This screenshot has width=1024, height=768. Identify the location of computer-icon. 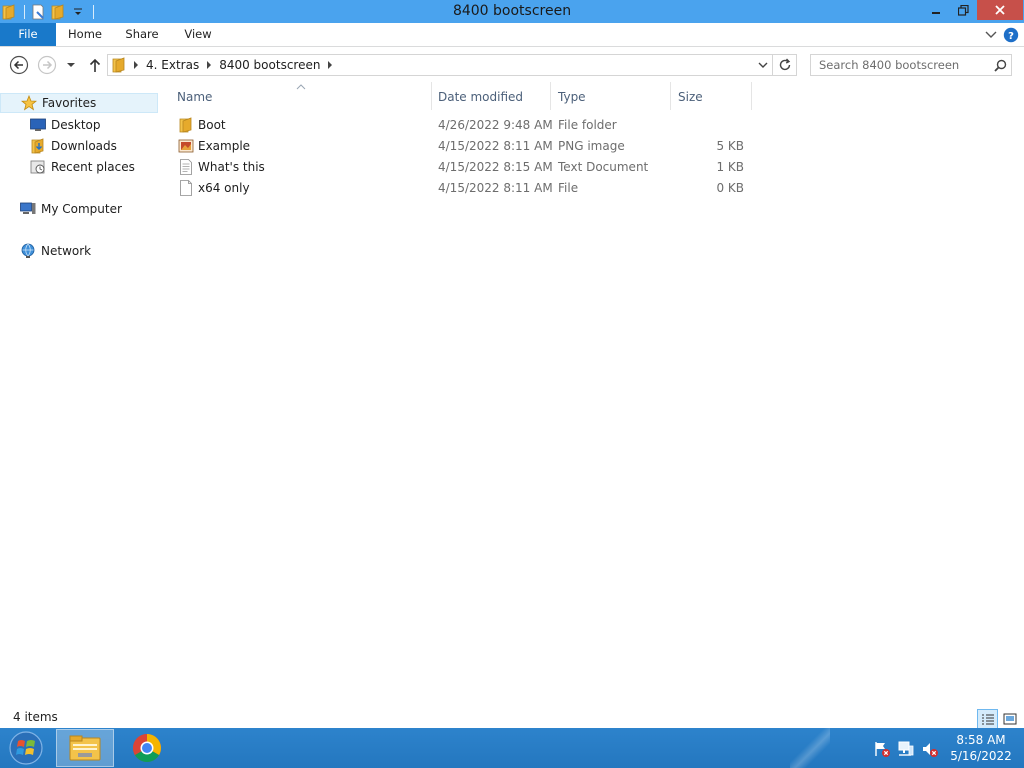
(28, 209).